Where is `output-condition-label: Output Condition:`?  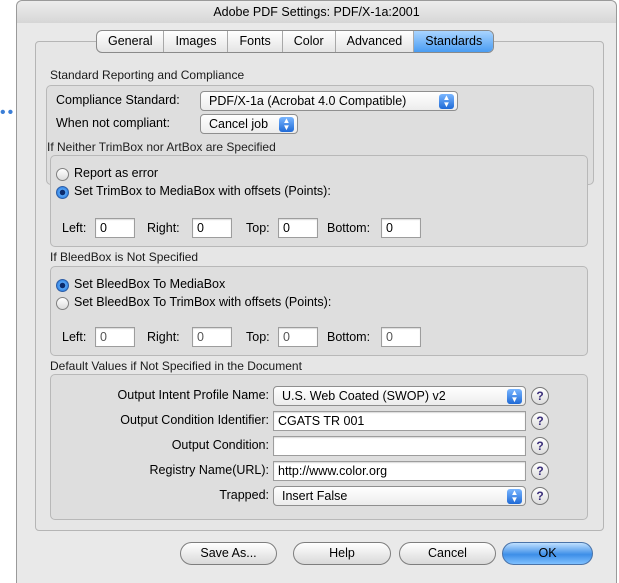 output-condition-label: Output Condition: is located at coordinates (220, 445).